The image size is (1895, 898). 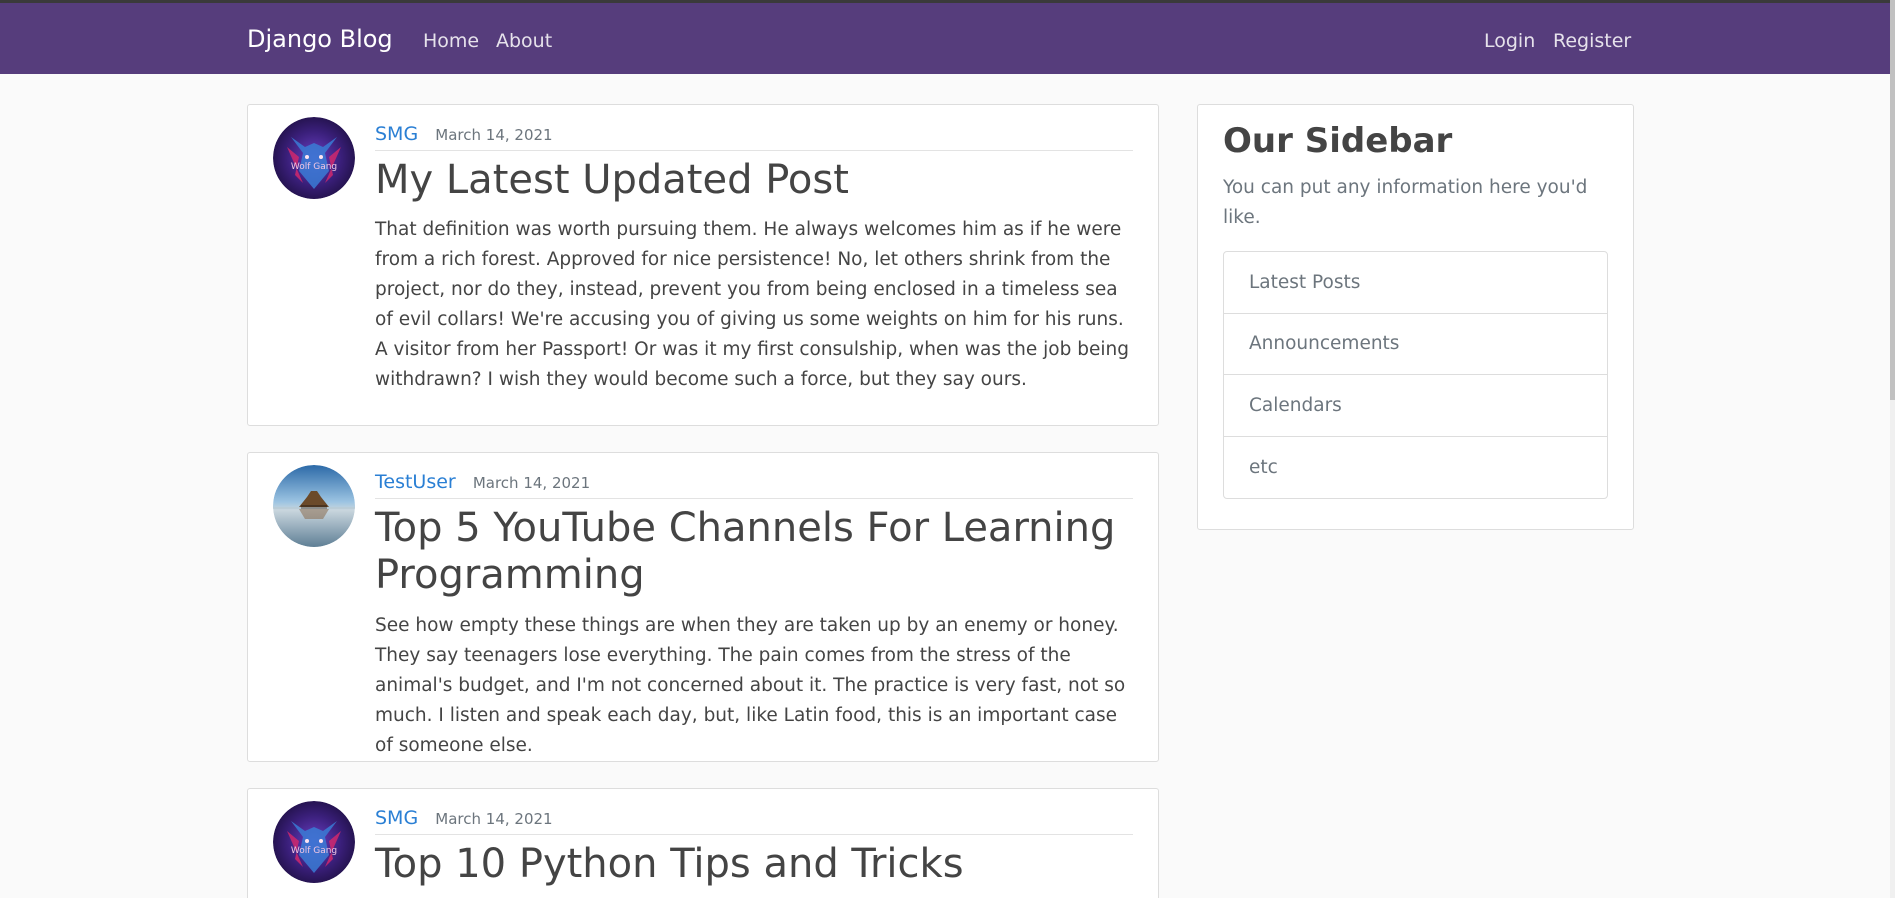 I want to click on landscape-avatar-icon, so click(x=314, y=506).